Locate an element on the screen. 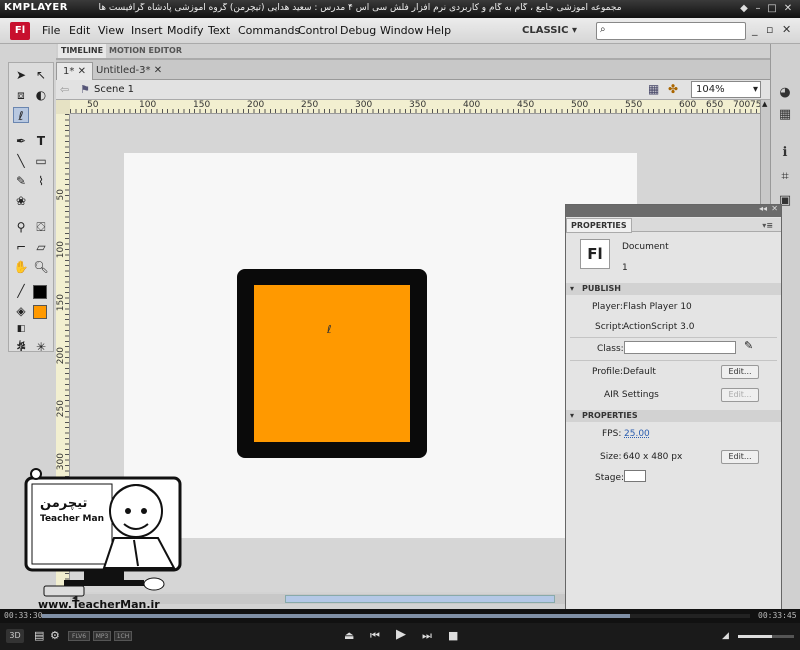 The height and width of the screenshot is (650, 800). menu-file: File is located at coordinates (51, 30).